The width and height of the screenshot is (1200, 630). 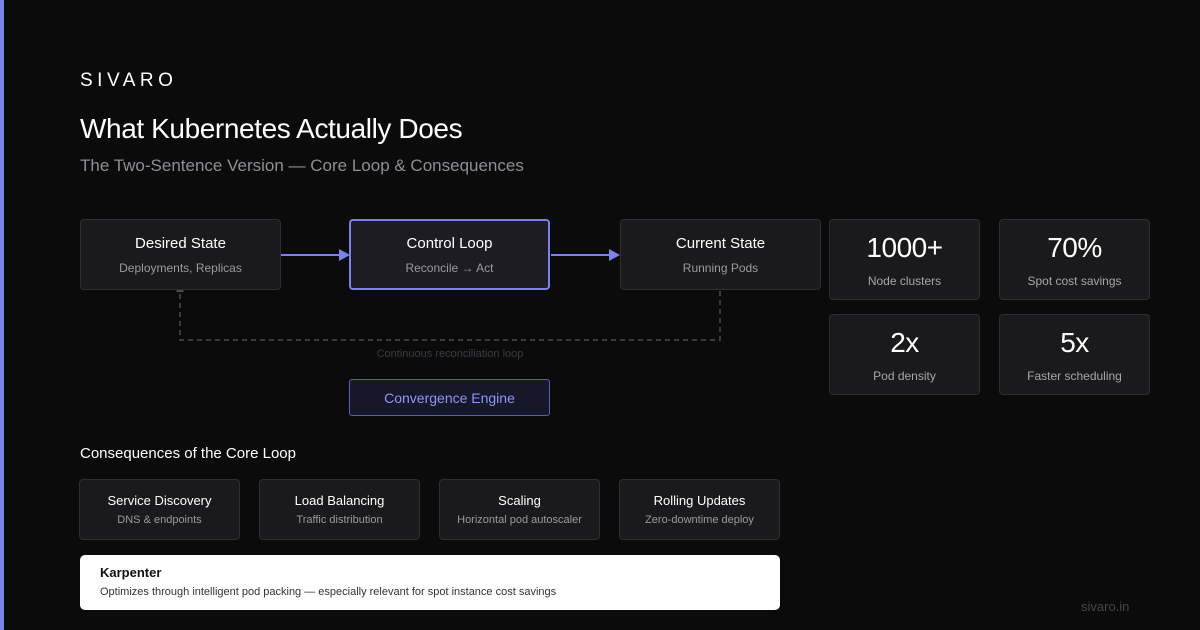 I want to click on convergence-engine-badge: Convergence Engine, so click(x=449, y=397).